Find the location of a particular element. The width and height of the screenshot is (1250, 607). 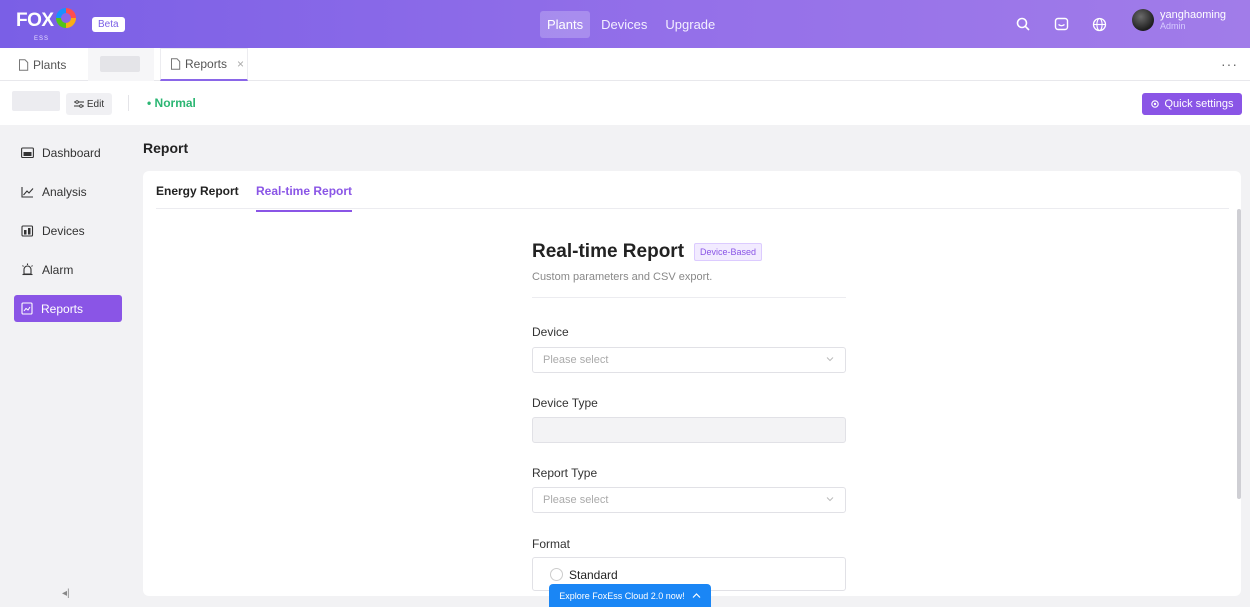

sidebar-item-label: Dashboard is located at coordinates (71, 152).